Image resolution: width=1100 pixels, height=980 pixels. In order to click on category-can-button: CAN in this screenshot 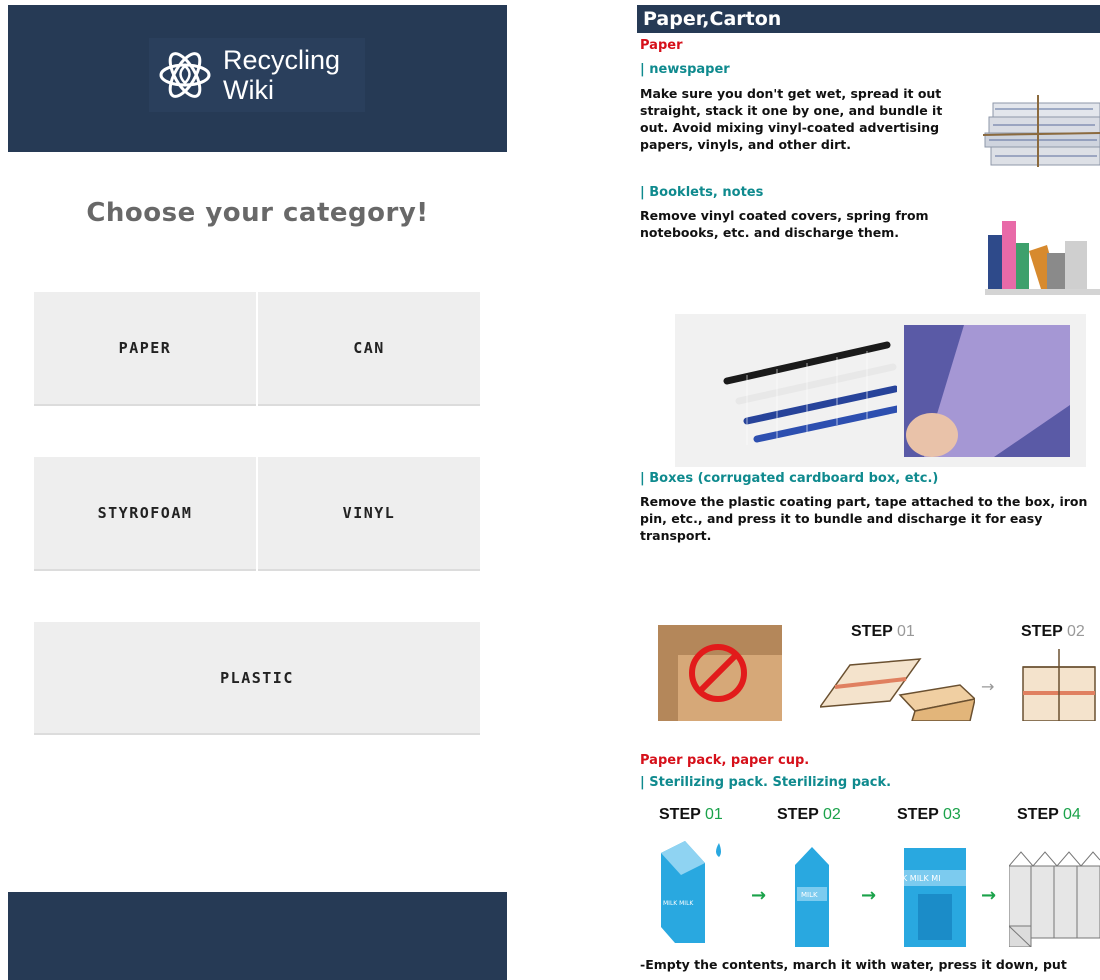, I will do `click(369, 349)`.